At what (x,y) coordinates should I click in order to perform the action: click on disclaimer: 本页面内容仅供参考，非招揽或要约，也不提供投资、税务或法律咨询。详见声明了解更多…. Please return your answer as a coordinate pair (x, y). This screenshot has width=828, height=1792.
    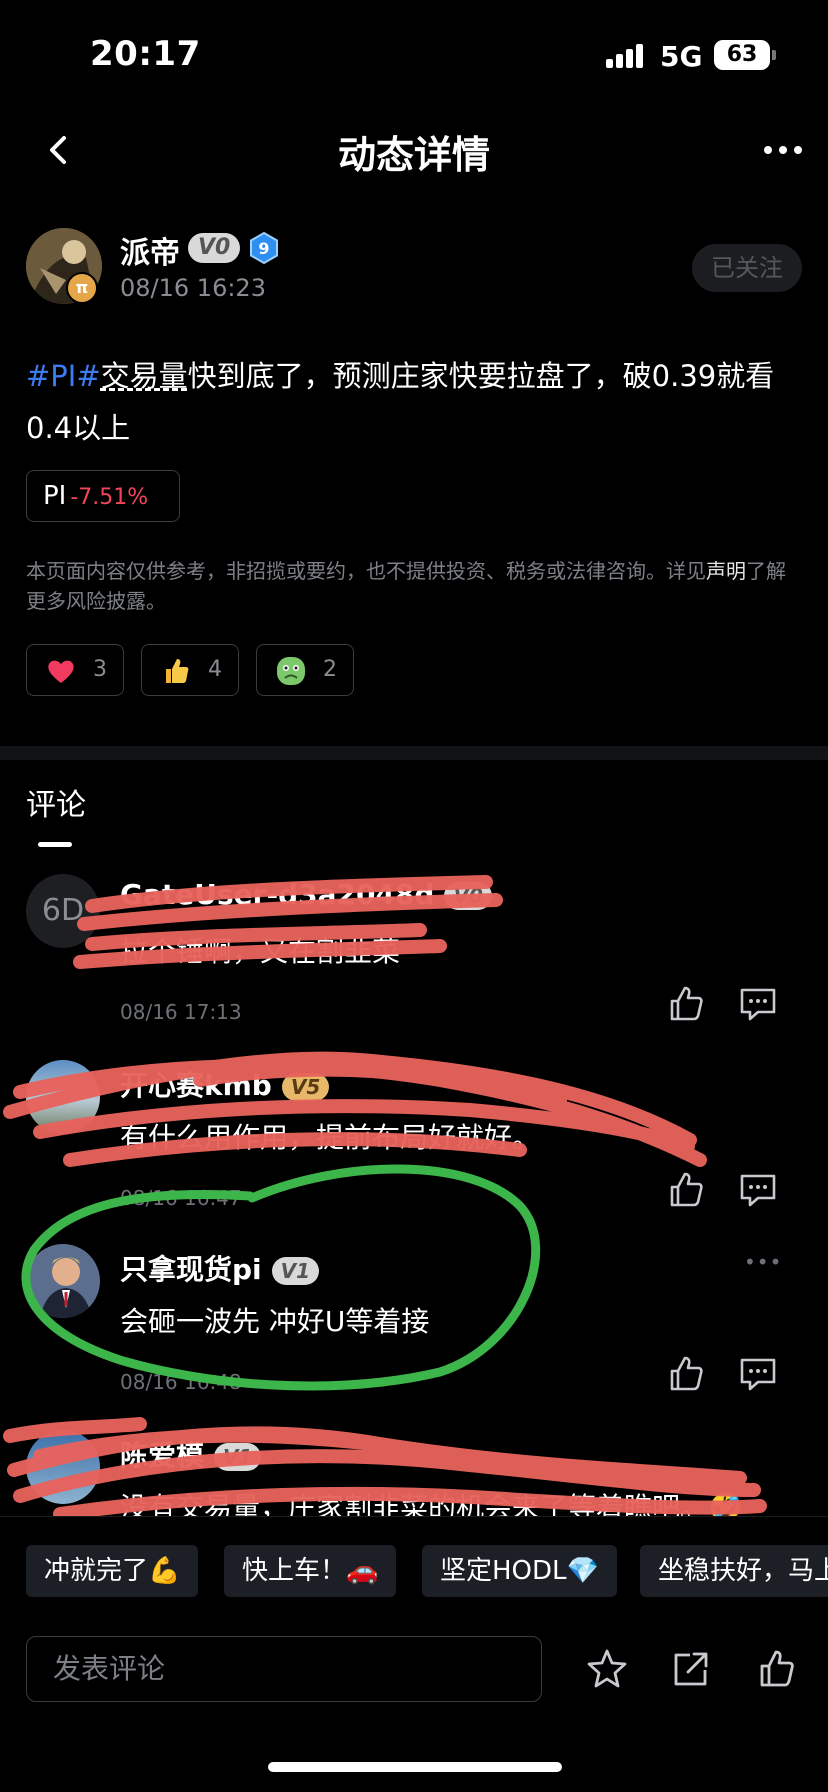
    Looking at the image, I should click on (414, 586).